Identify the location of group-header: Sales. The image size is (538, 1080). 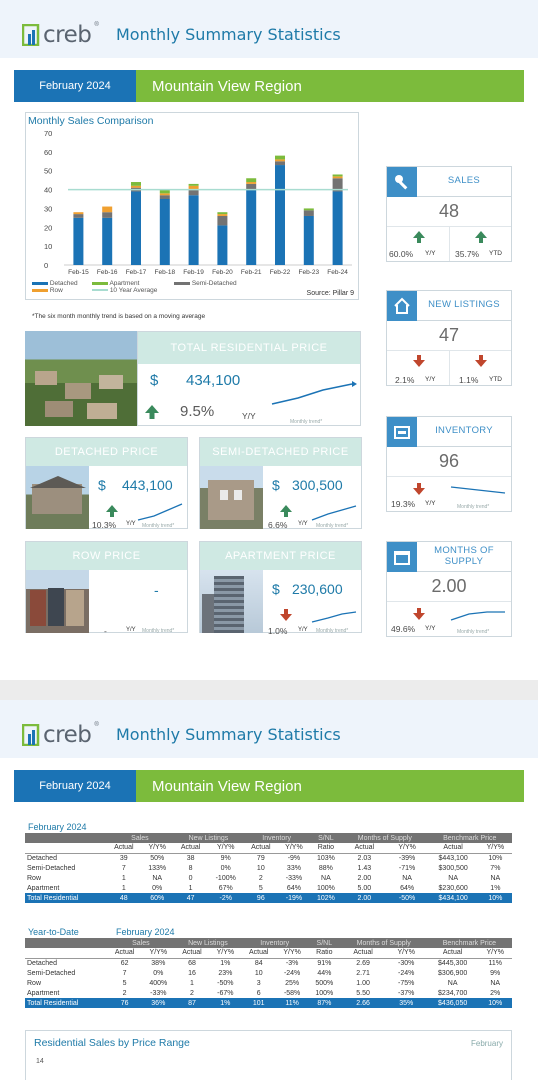
(140, 838).